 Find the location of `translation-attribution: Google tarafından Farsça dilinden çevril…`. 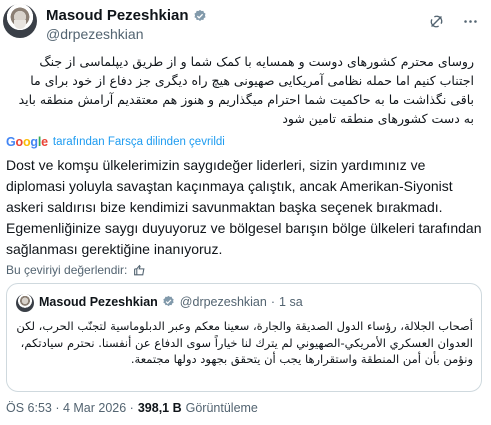

translation-attribution: Google tarafından Farsça dilinden çevril… is located at coordinates (115, 142).